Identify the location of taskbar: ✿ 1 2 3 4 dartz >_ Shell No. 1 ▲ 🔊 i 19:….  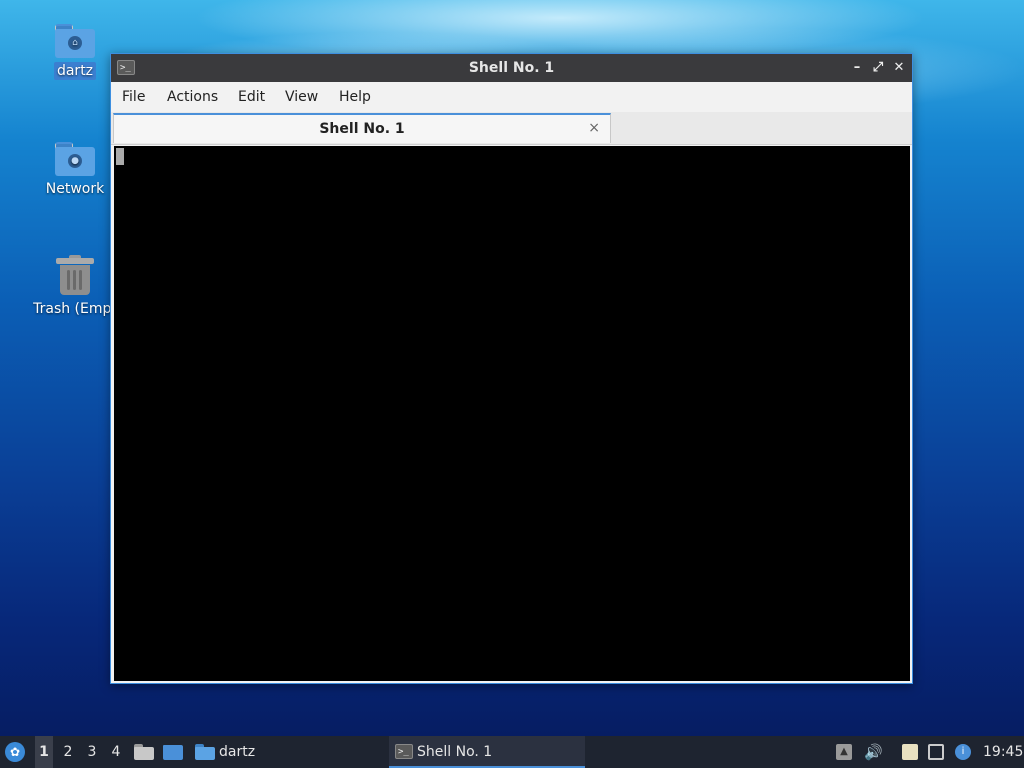
(512, 752).